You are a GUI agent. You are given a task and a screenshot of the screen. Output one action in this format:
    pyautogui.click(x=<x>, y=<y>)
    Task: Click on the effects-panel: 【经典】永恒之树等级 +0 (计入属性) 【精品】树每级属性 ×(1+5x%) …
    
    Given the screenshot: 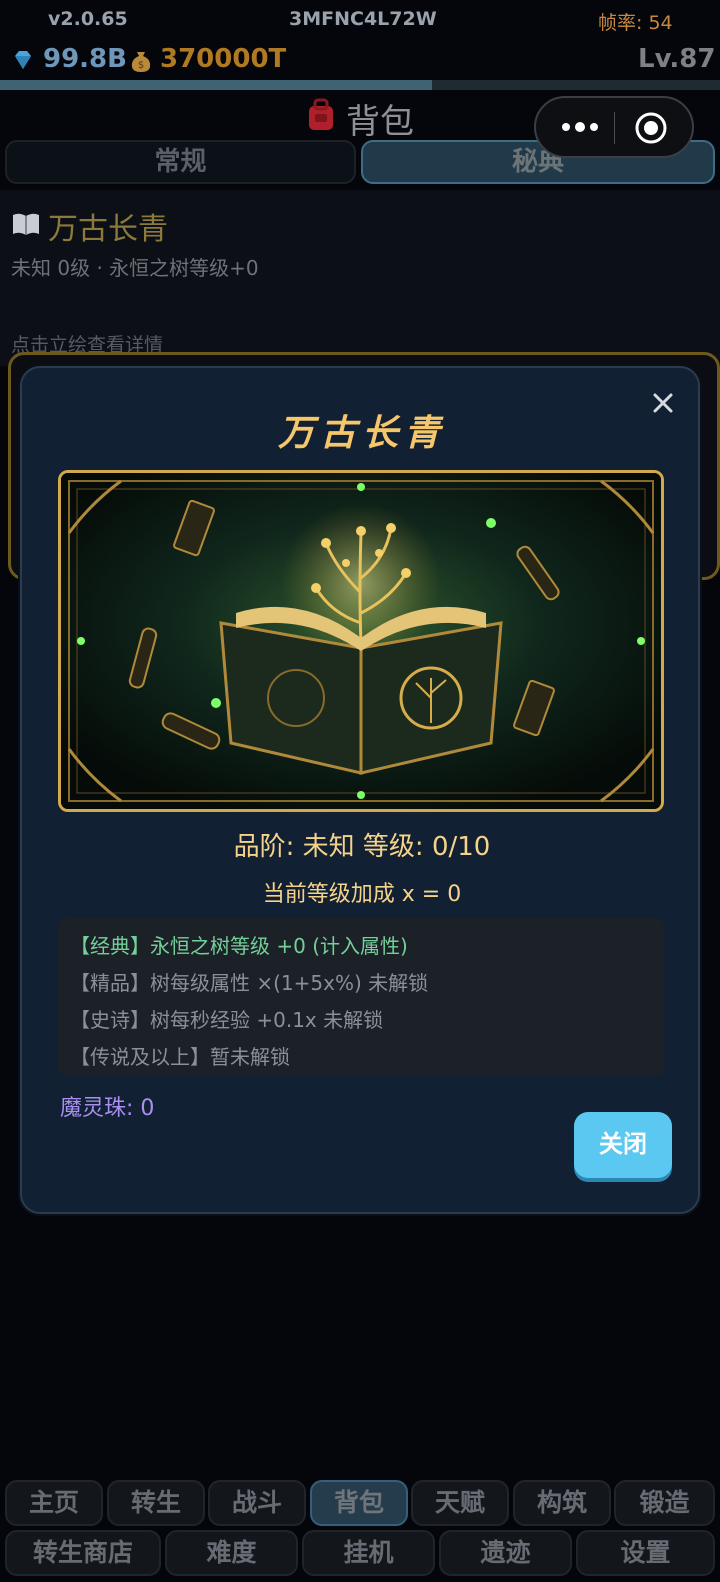 What is the action you would take?
    pyautogui.click(x=361, y=997)
    